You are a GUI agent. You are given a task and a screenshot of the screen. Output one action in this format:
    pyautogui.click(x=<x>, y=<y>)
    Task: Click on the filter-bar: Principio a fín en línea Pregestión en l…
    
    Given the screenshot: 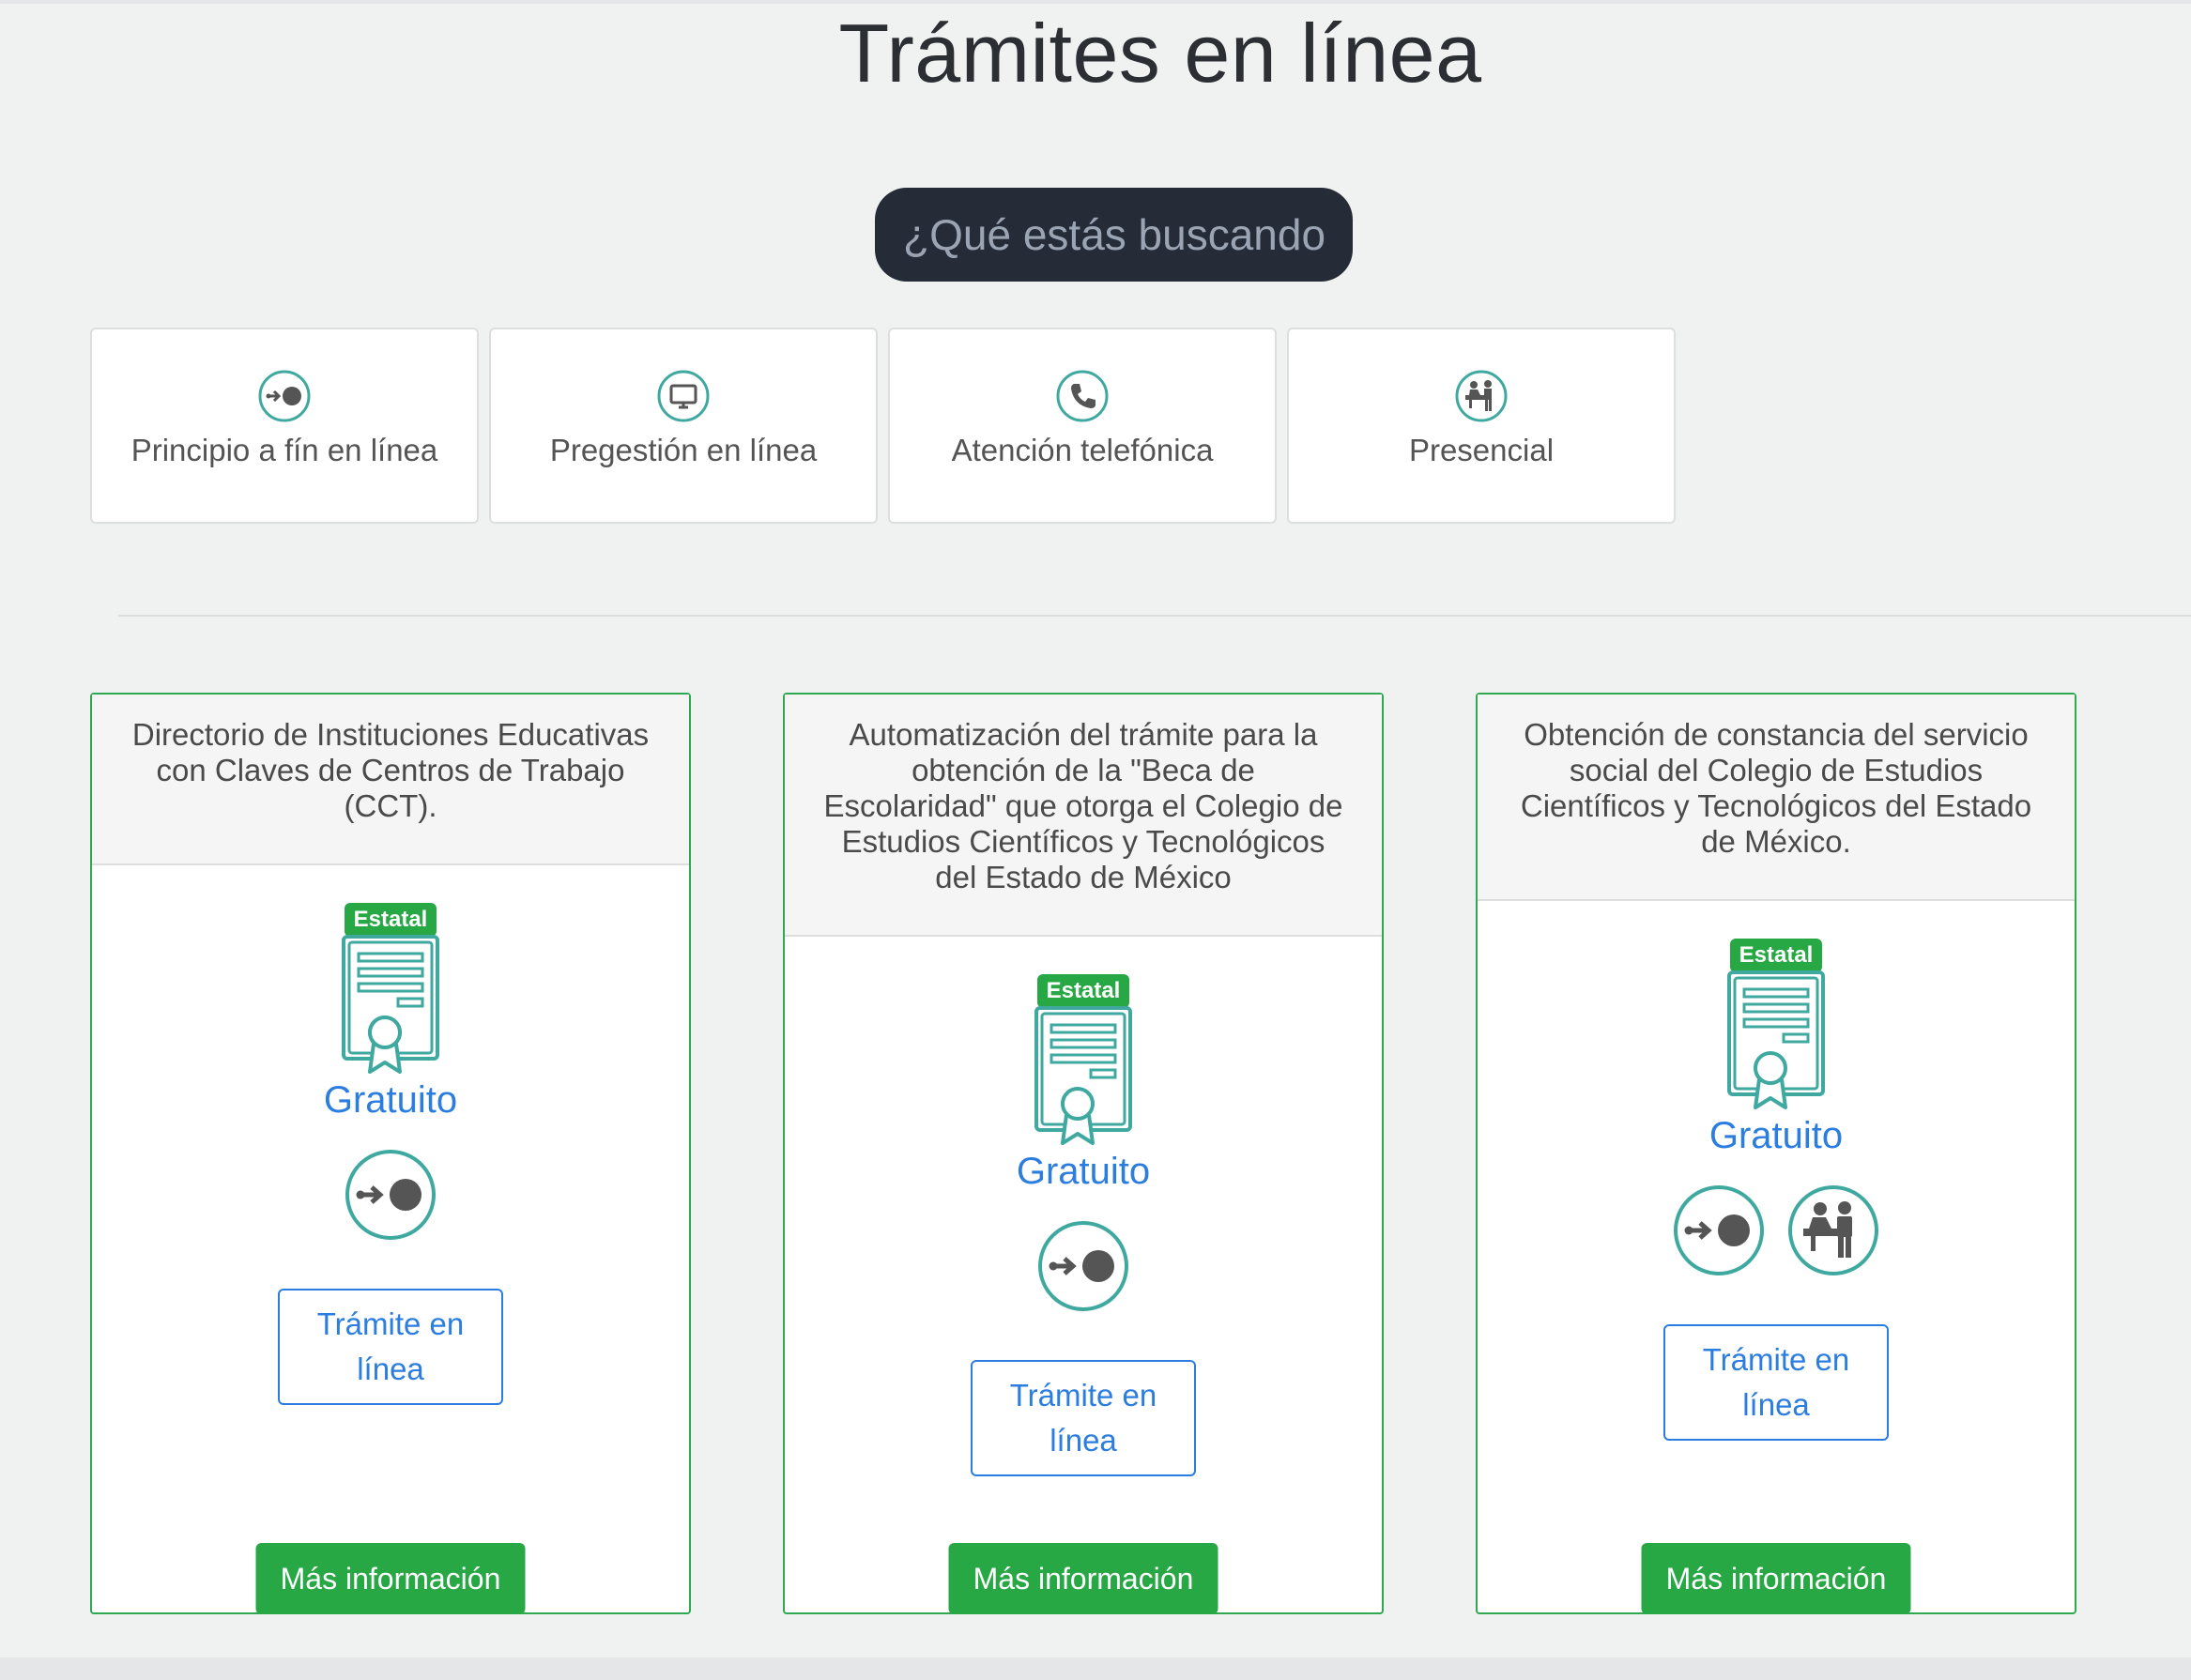 What is the action you would take?
    pyautogui.click(x=883, y=426)
    